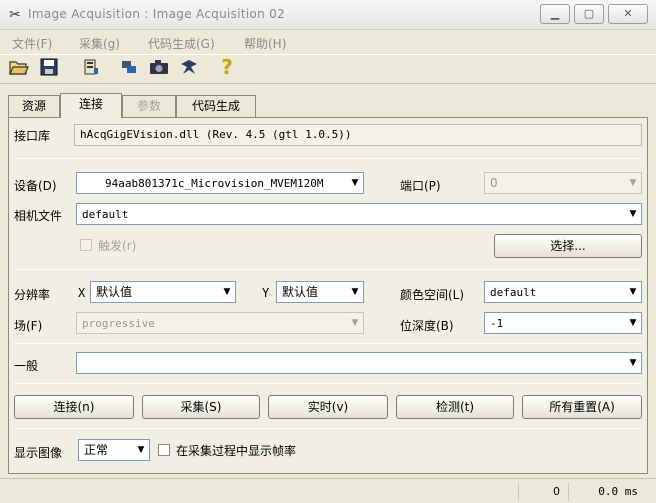 The image size is (656, 503). I want to click on connect-button: 连接(n), so click(74, 407).